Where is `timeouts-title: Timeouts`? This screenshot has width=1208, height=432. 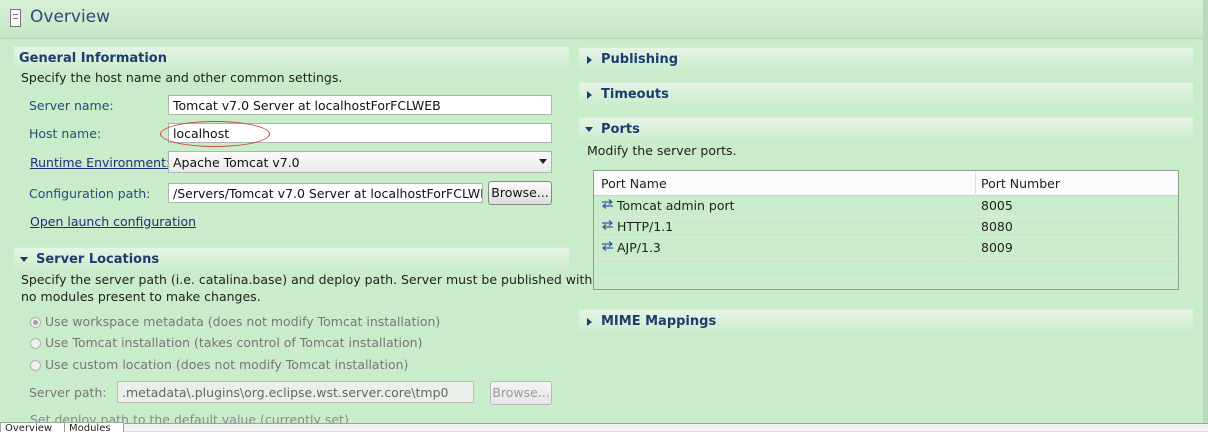
timeouts-title: Timeouts is located at coordinates (635, 94).